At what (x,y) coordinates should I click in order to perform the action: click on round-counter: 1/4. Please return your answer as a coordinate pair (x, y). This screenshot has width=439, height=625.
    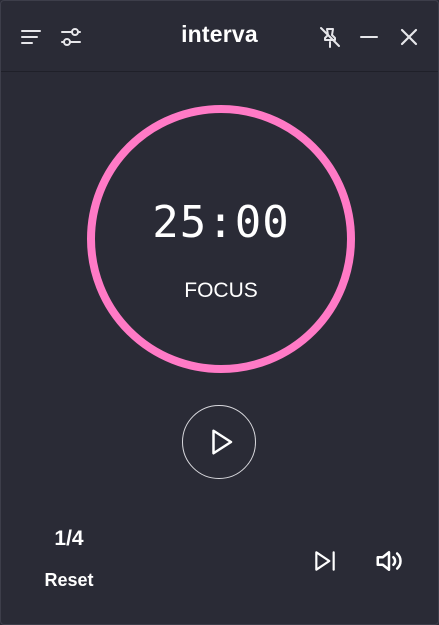
    Looking at the image, I should click on (69, 538).